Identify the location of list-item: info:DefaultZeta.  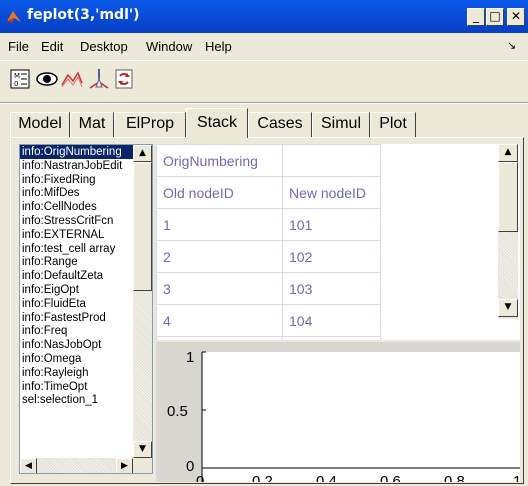
(76, 276).